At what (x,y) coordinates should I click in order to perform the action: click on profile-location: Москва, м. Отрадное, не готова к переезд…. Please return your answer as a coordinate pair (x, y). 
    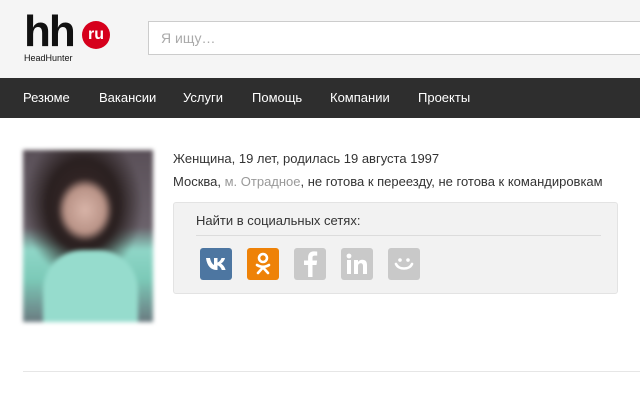
    Looking at the image, I should click on (388, 181).